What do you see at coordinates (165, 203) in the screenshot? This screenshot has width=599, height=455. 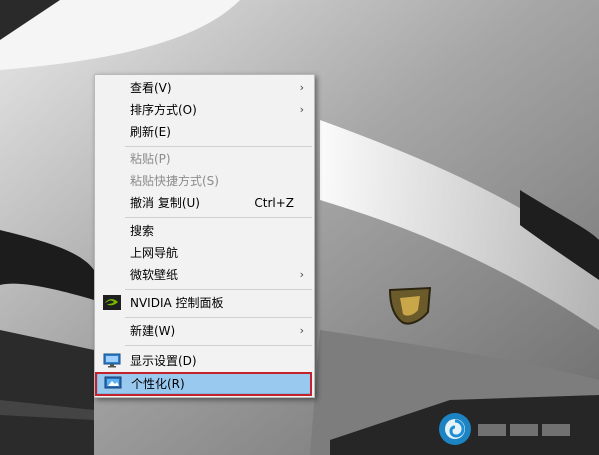 I see `menu-item-label: 撤消 复制(U)` at bounding box center [165, 203].